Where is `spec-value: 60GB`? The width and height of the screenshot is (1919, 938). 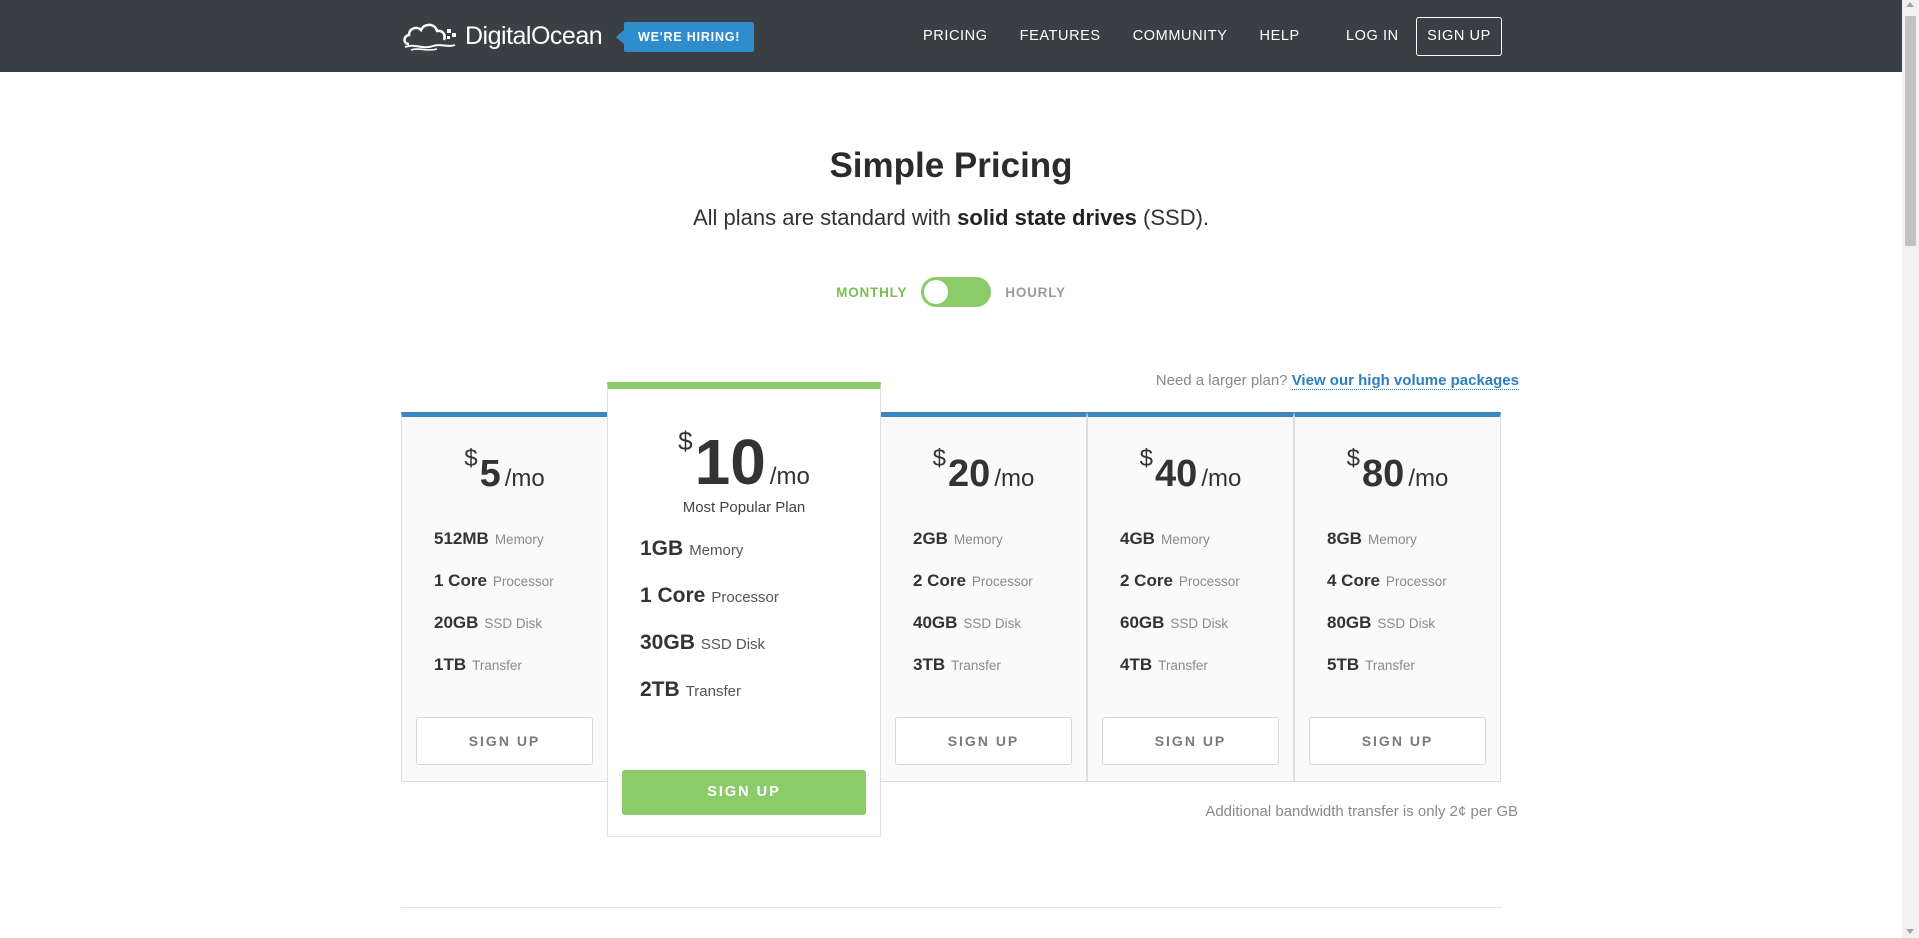 spec-value: 60GB is located at coordinates (1142, 622).